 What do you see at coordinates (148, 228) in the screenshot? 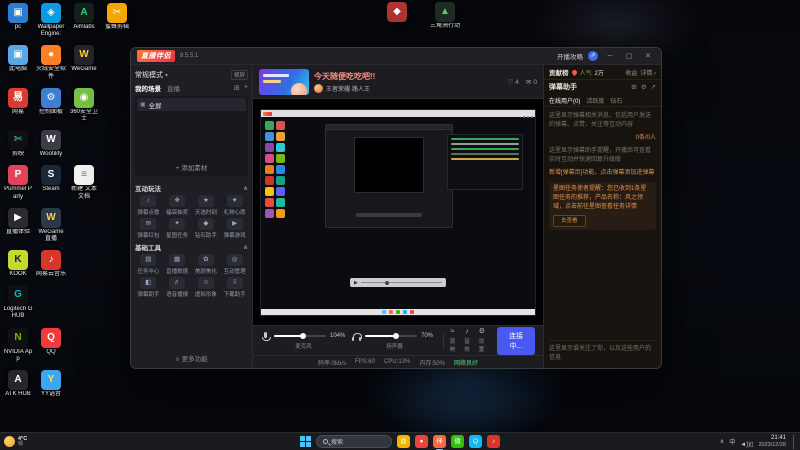
I see `tool-item: ✉ 弹幕红包` at bounding box center [148, 228].